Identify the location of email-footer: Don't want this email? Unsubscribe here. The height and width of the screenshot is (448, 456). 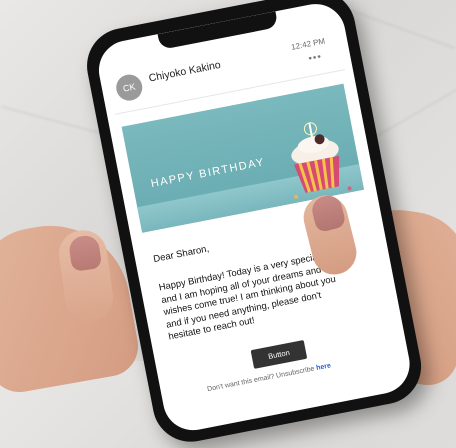
(269, 377).